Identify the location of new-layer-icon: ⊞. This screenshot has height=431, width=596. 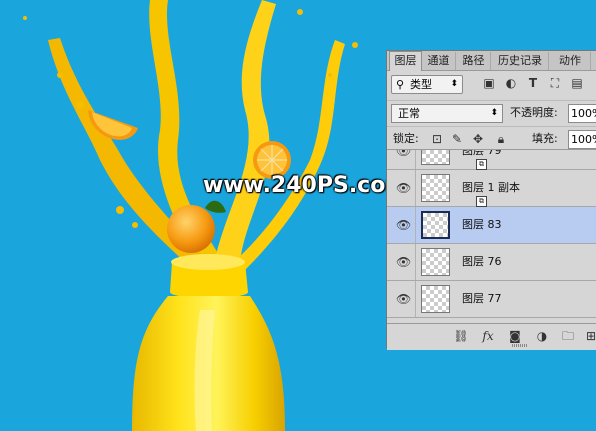
(589, 336).